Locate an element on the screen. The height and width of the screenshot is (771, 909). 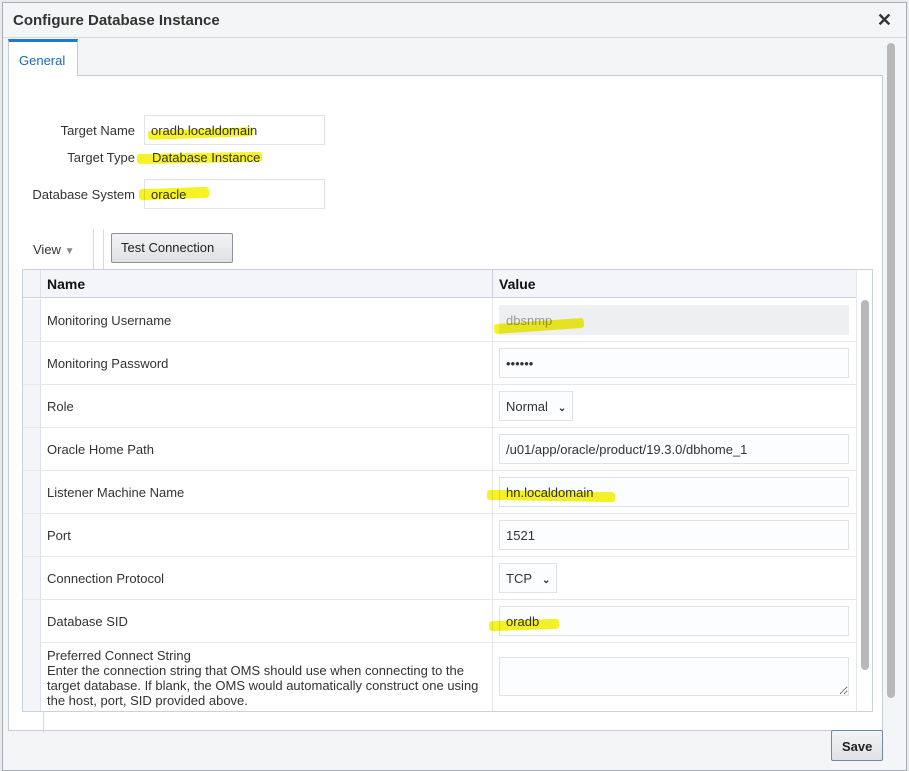
property-name: Oracle Home Path is located at coordinates (100, 449).